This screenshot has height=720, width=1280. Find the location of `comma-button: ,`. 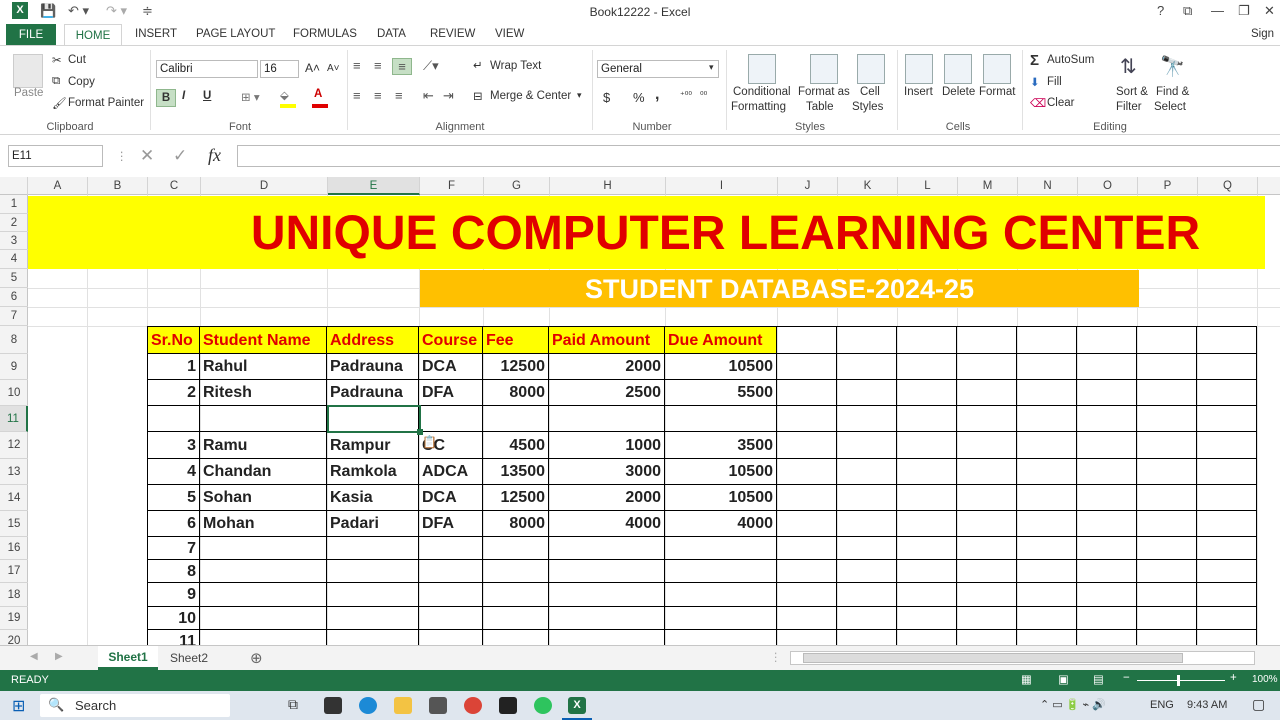

comma-button: , is located at coordinates (657, 95).